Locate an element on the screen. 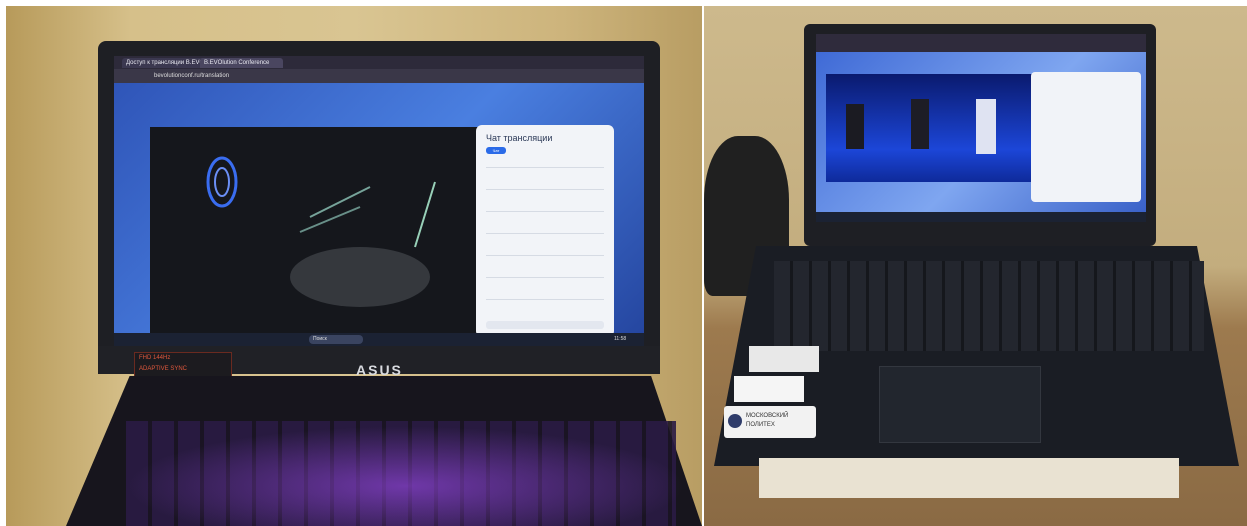  panel-scene is located at coordinates (921, 126).